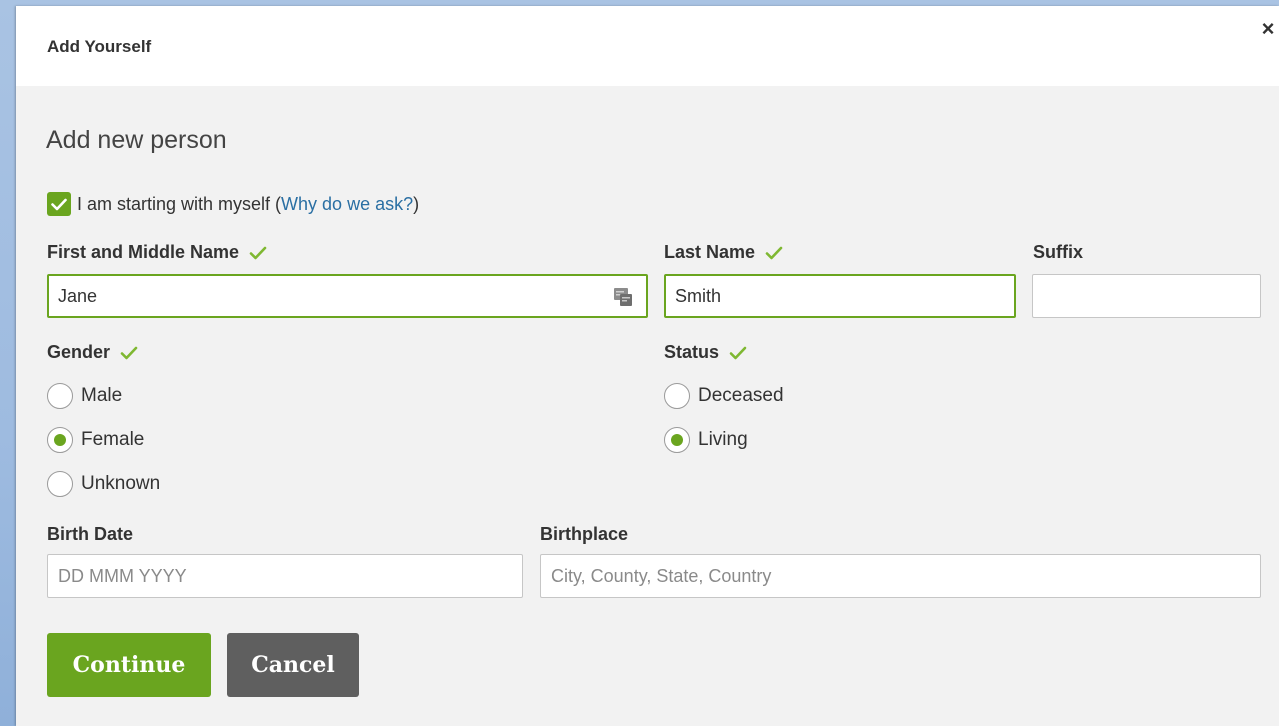 The image size is (1279, 726). I want to click on first-name-value: Jane, so click(78, 295).